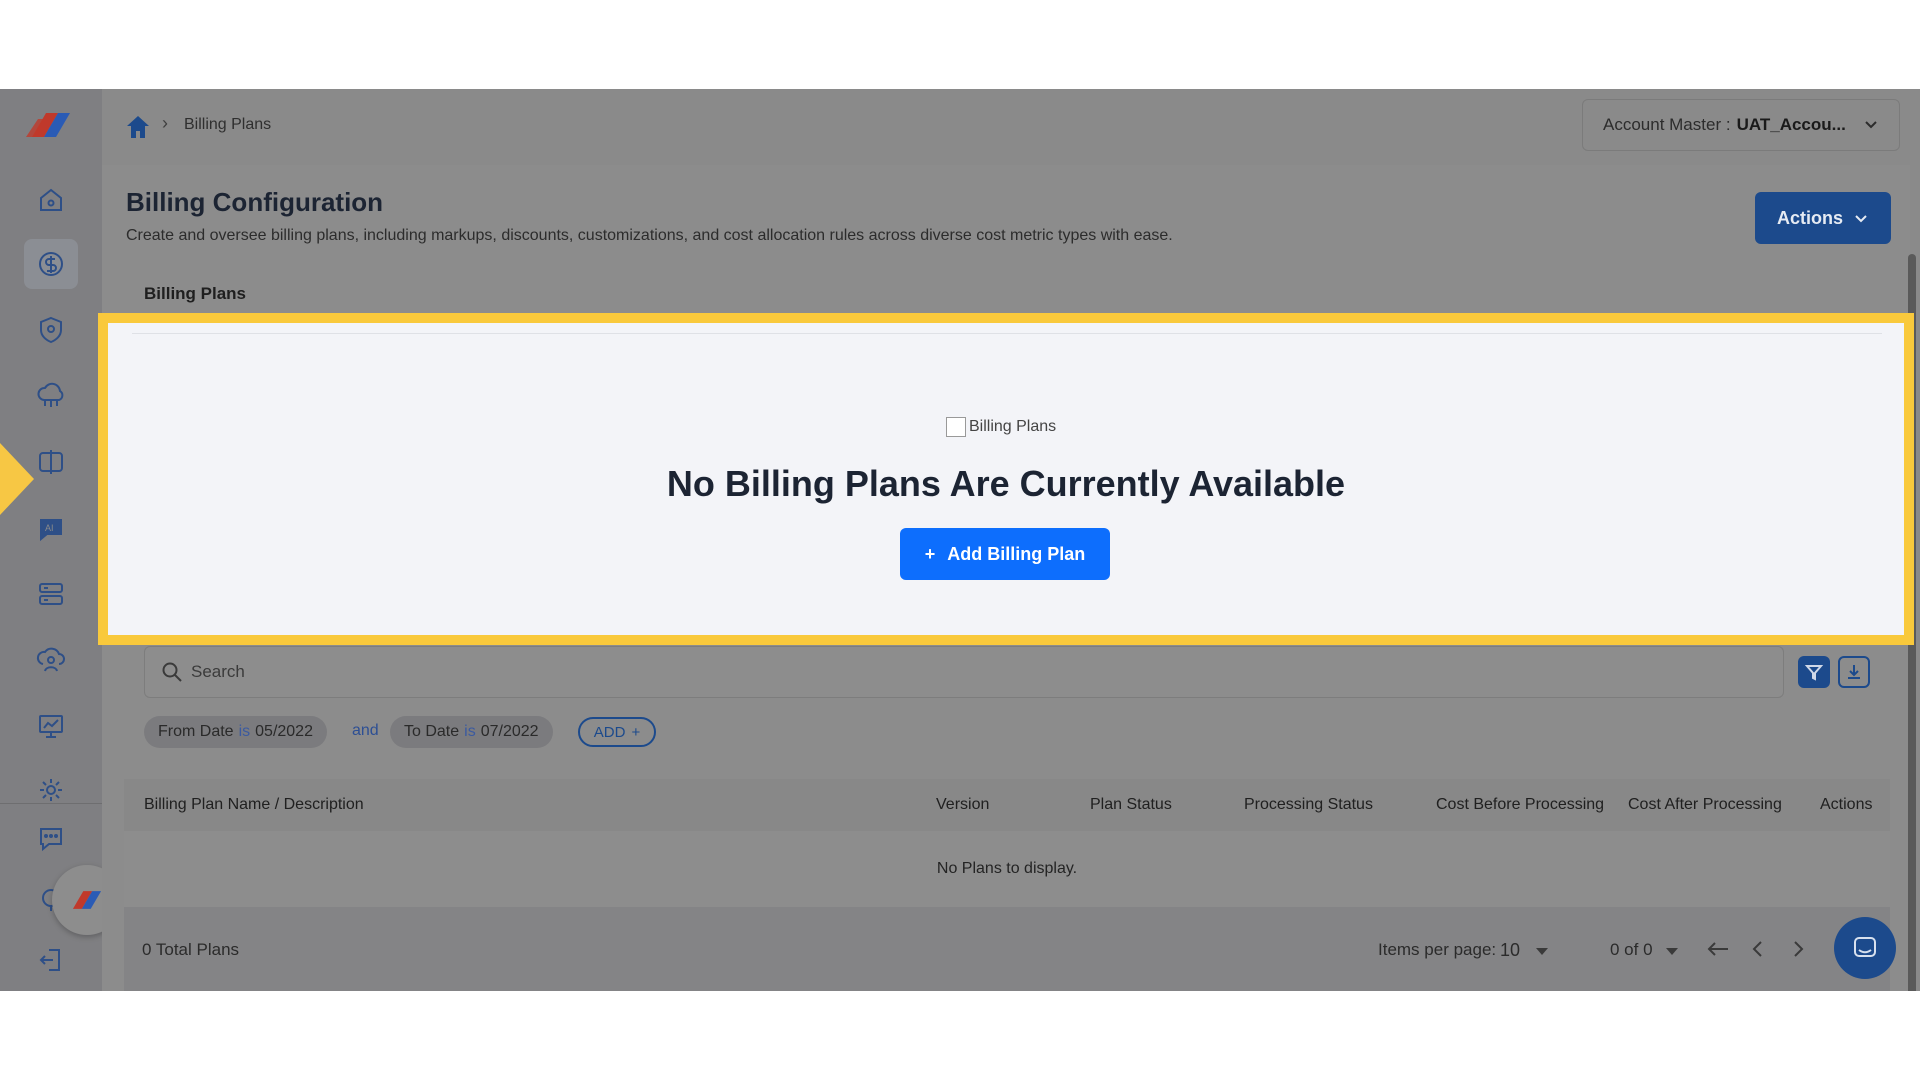 This screenshot has width=1920, height=1080. Describe the element at coordinates (284, 731) in the screenshot. I see `chip-value: 05/2022` at that location.